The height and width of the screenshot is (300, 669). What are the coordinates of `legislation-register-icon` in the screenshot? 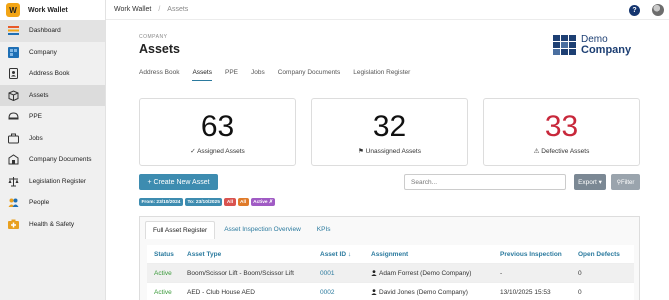 It's located at (13, 181).